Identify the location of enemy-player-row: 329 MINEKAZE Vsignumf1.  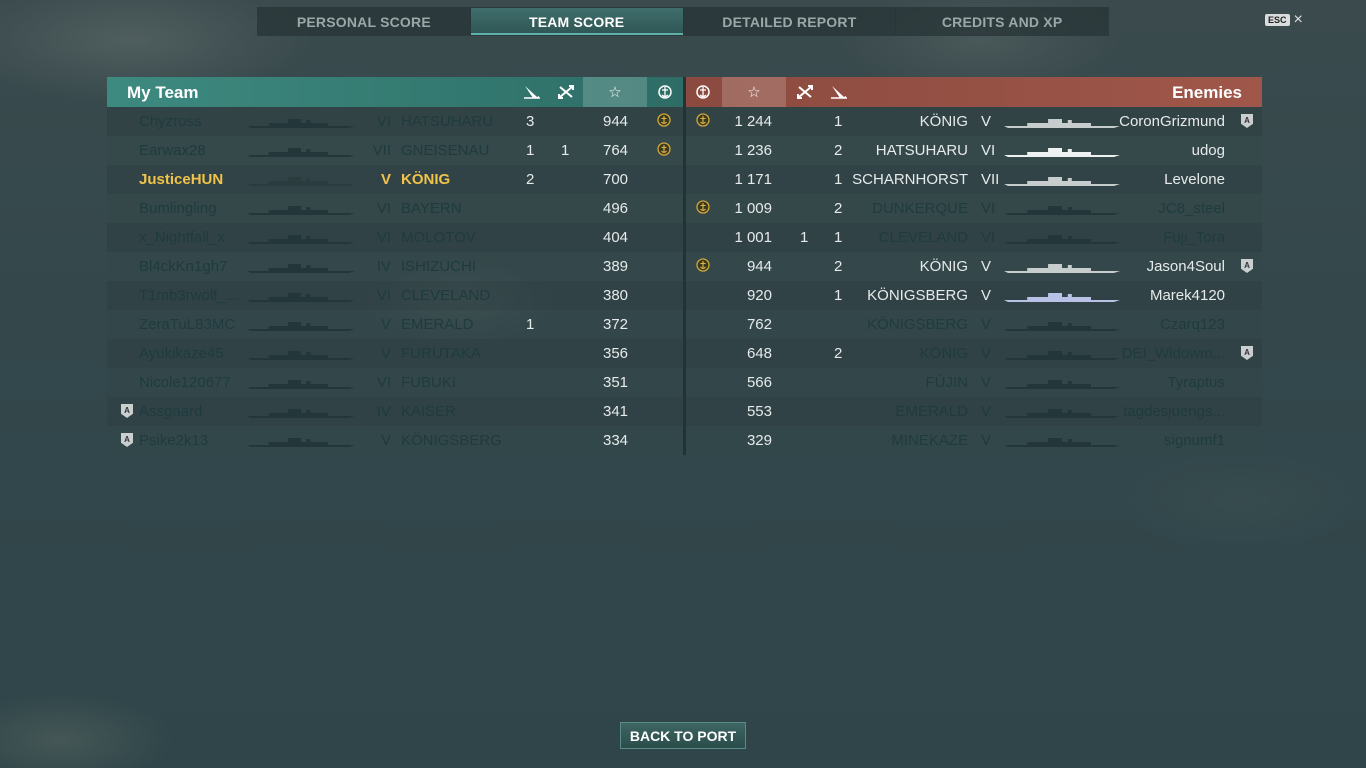
(974, 440).